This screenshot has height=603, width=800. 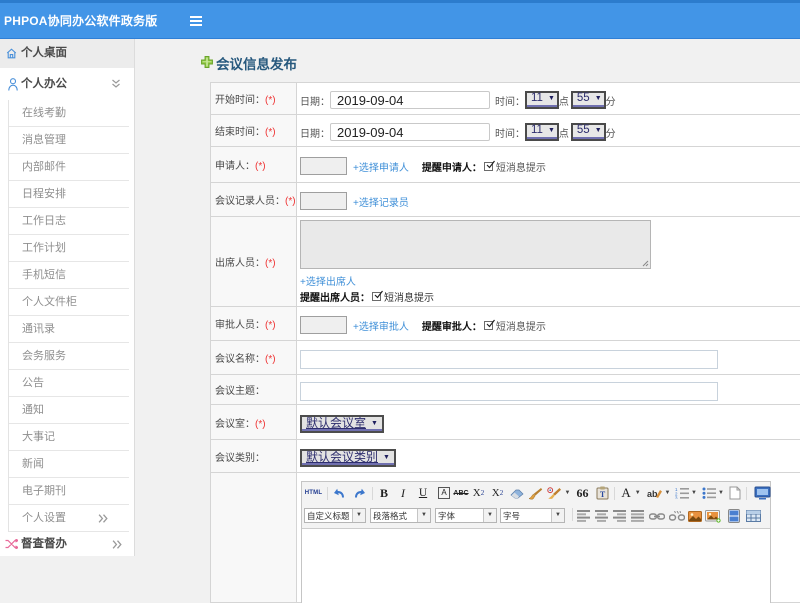 I want to click on svg-text: ab, so click(x=652, y=494).